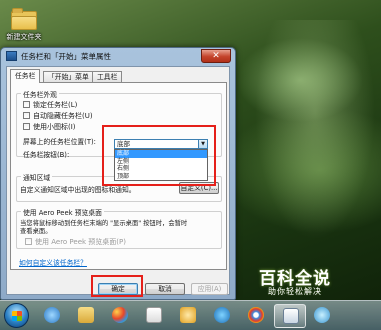  Describe the element at coordinates (55, 104) in the screenshot. I see `lock-taskbar-label: 锁定任务栏(L)` at that location.